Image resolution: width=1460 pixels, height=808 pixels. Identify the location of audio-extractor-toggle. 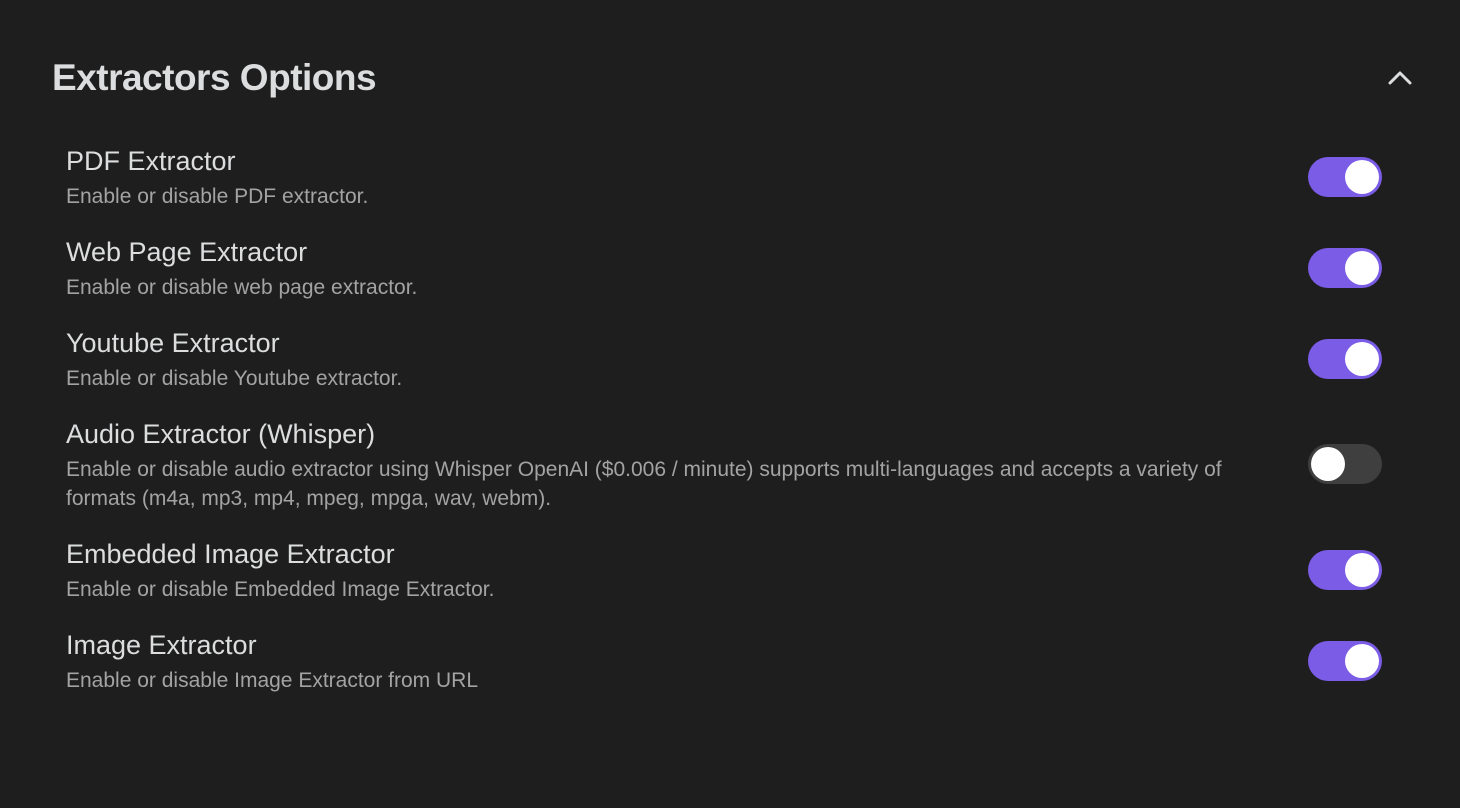
(1345, 464).